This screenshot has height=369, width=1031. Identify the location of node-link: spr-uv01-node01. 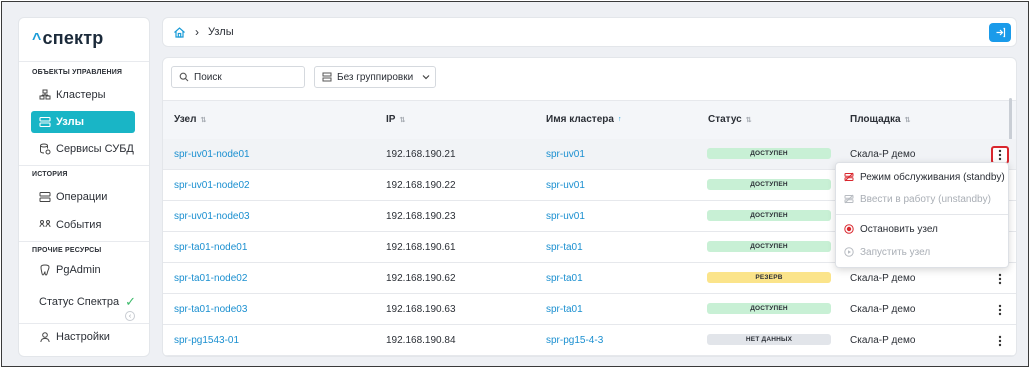
(212, 154).